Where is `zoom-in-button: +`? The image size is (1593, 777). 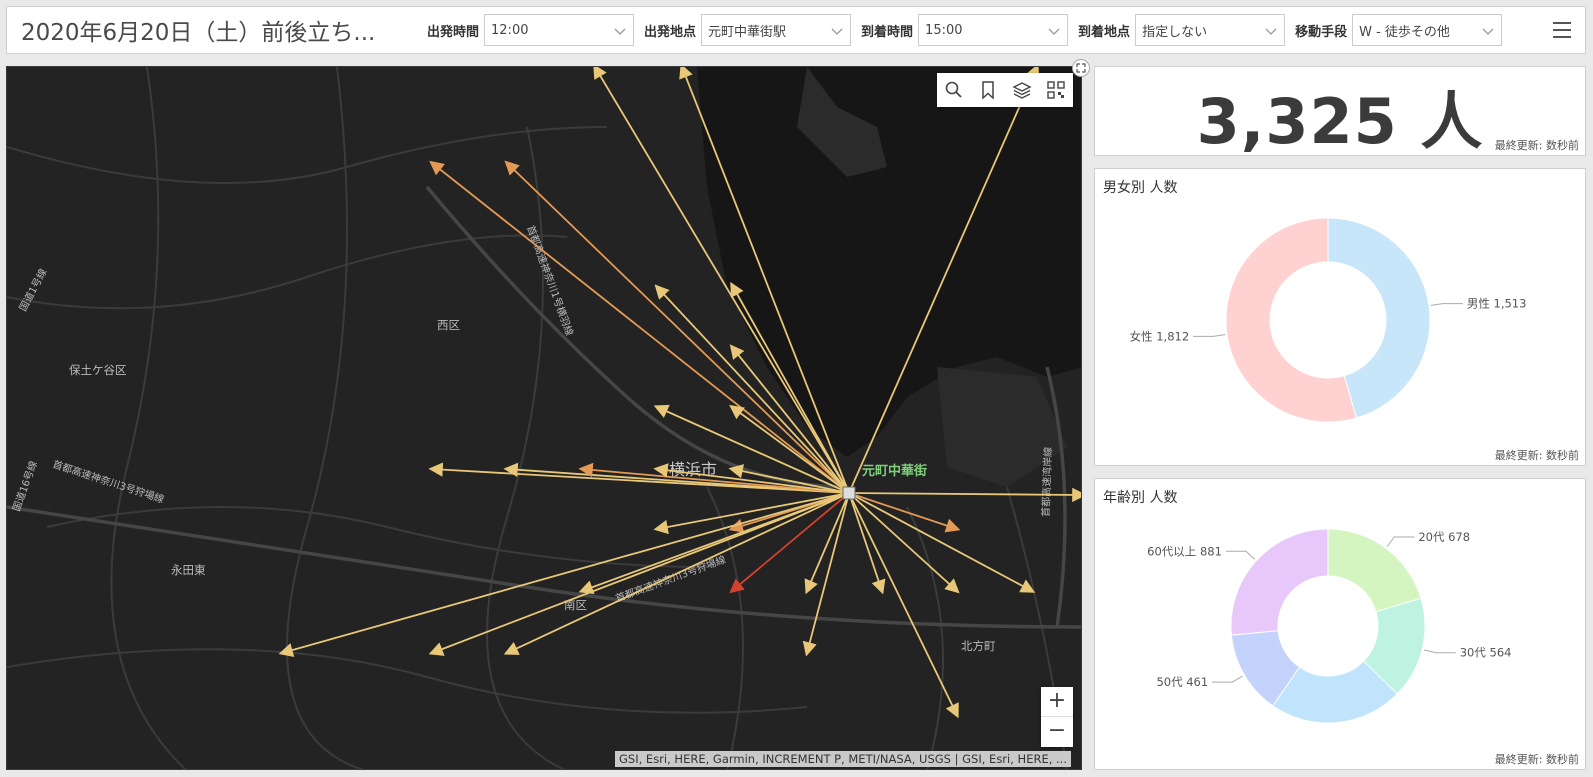
zoom-in-button: + is located at coordinates (1057, 702).